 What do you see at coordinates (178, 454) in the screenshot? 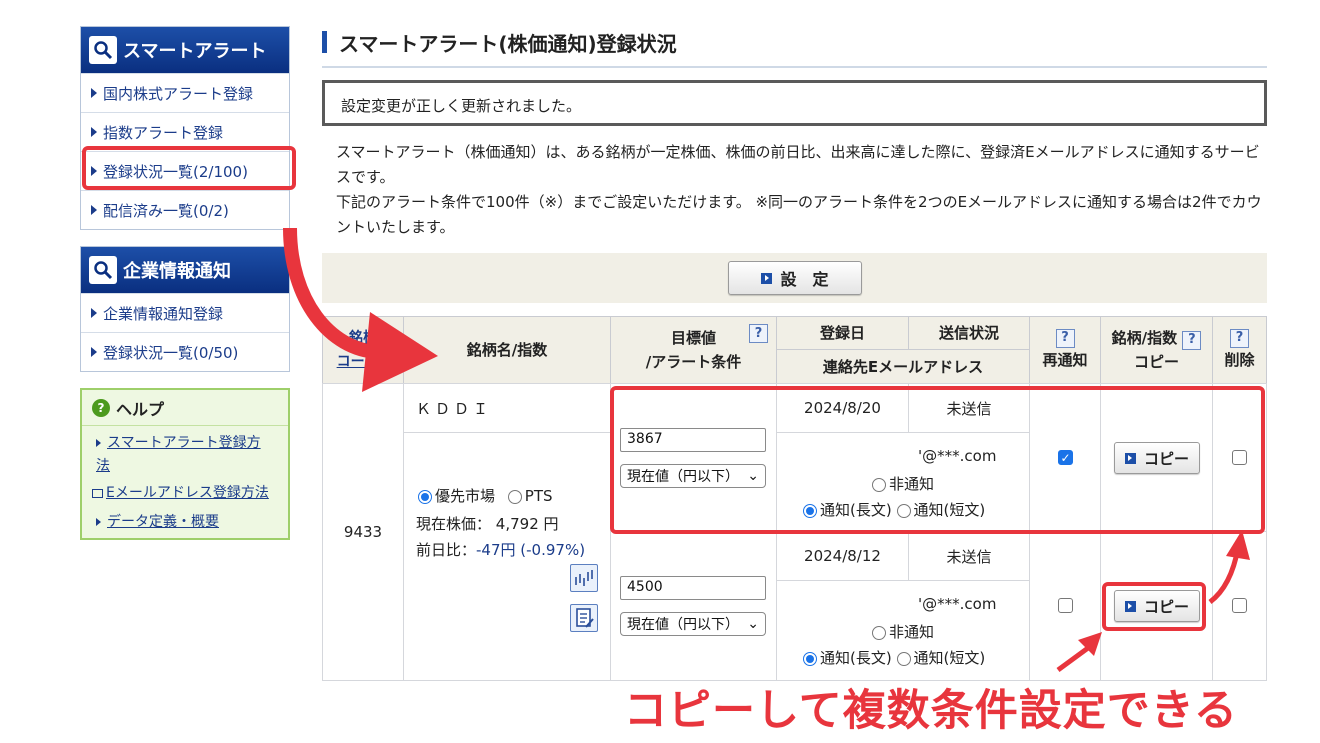
I see `help-link-label: スマートアラート登録方法` at bounding box center [178, 454].